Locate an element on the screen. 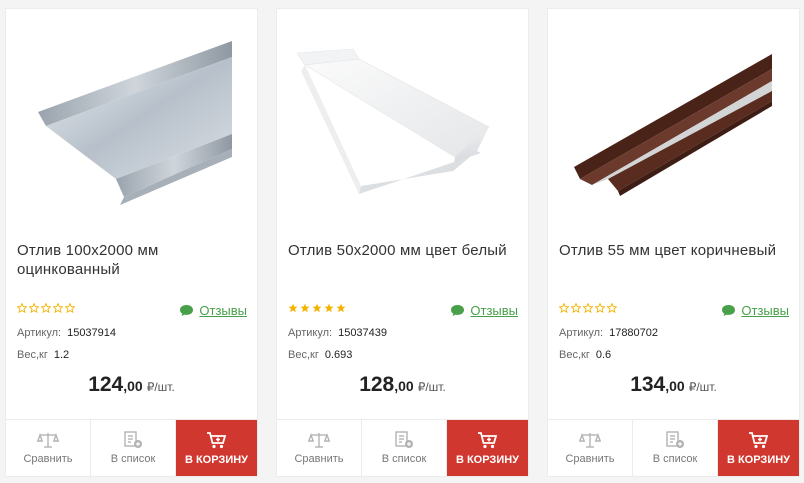  article-row: Артикул: 15037439 is located at coordinates (337, 333).